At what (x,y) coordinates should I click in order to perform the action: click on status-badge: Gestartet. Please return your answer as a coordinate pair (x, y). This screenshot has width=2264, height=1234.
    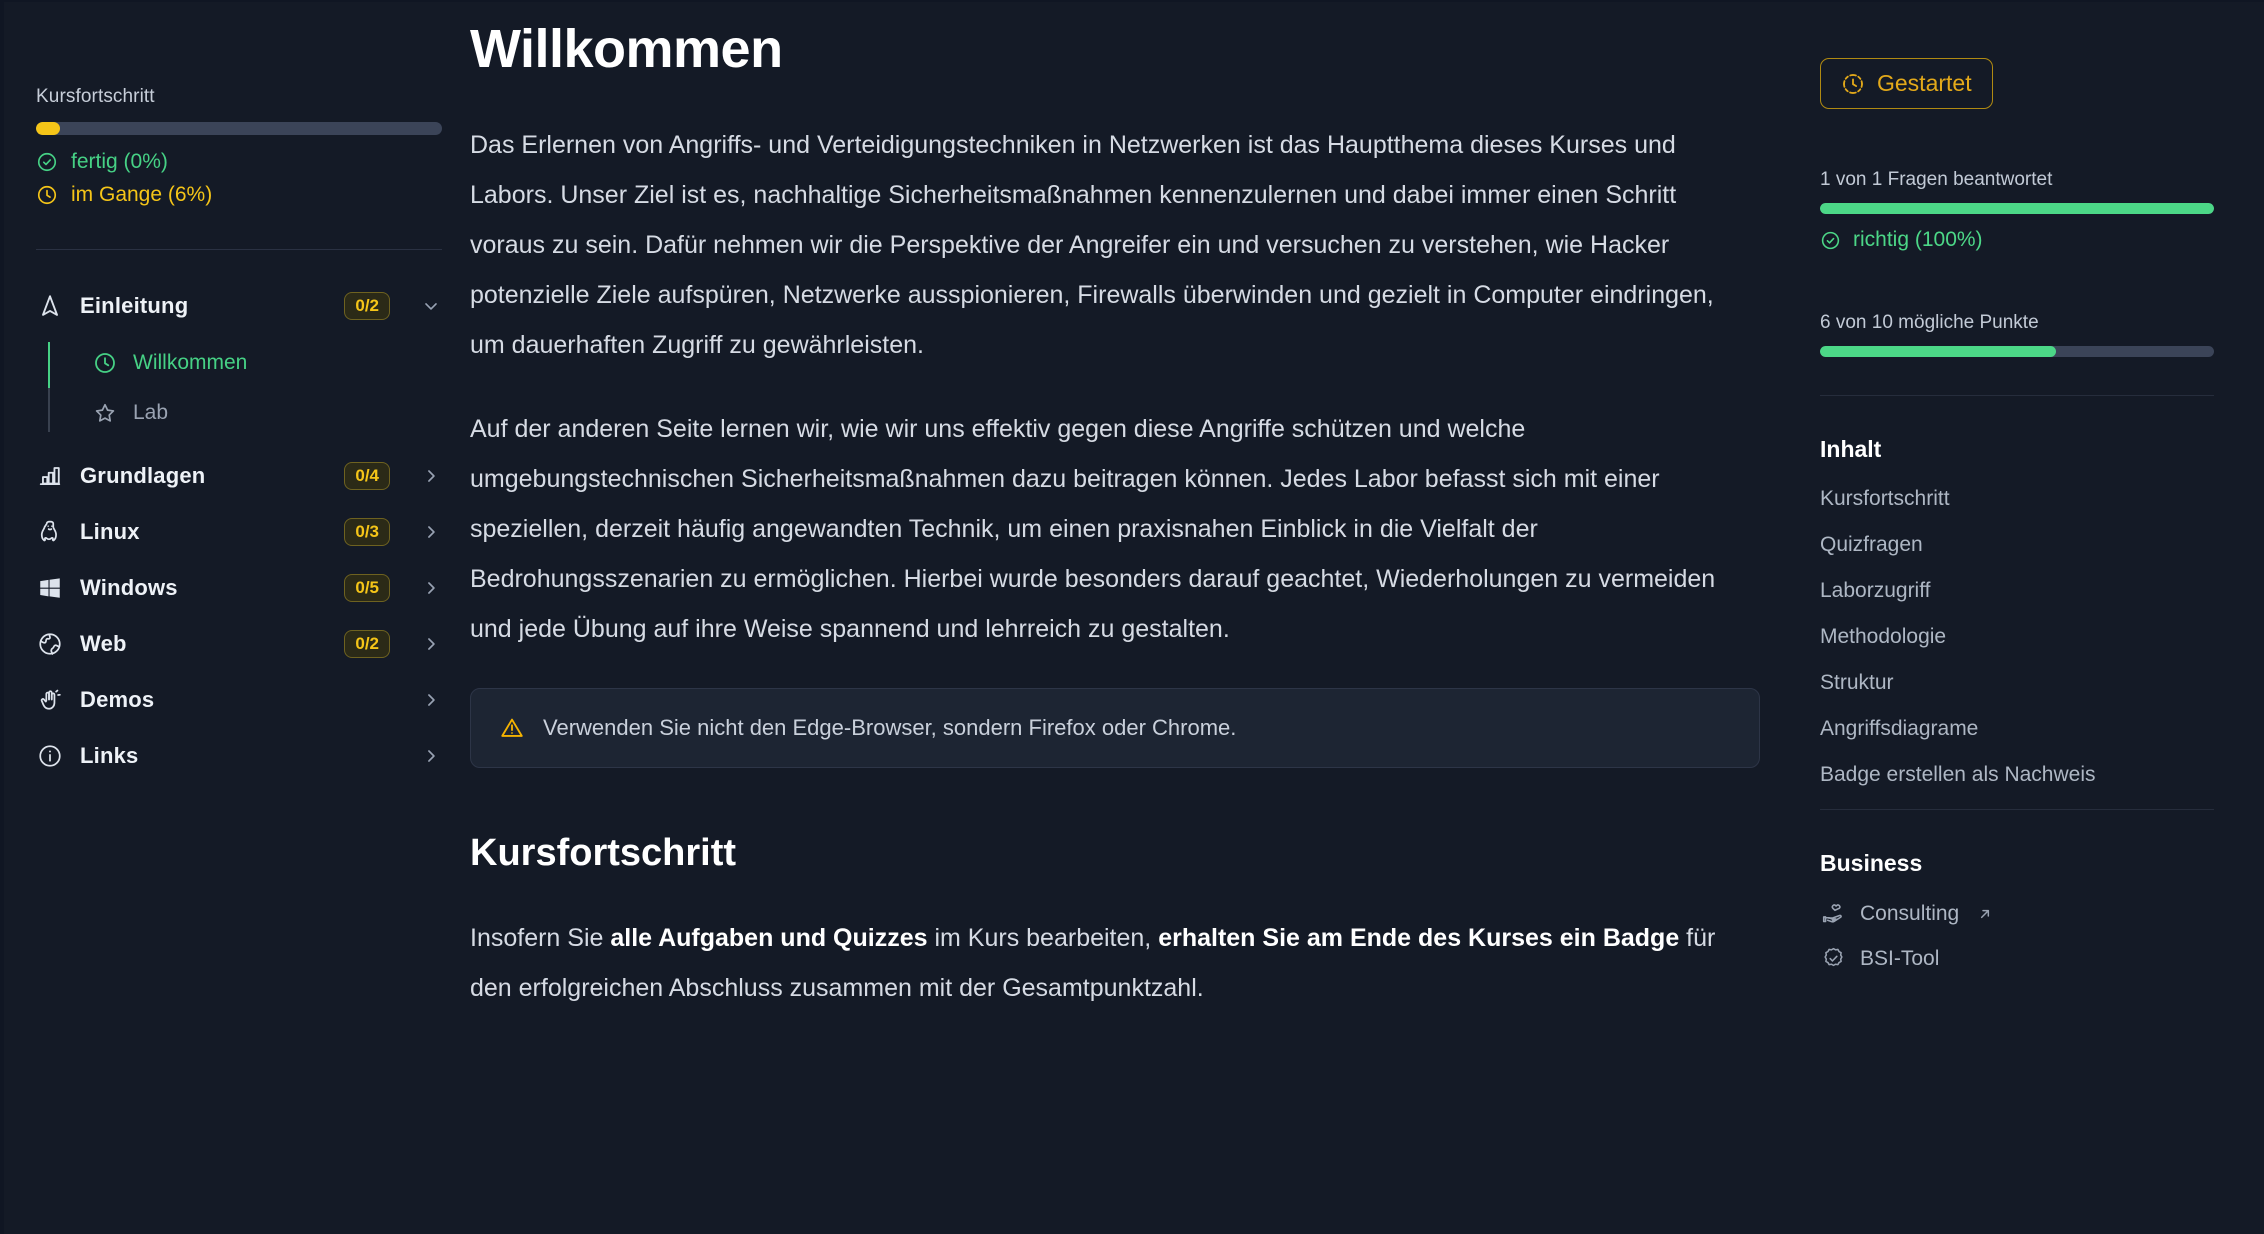
    Looking at the image, I should click on (1906, 83).